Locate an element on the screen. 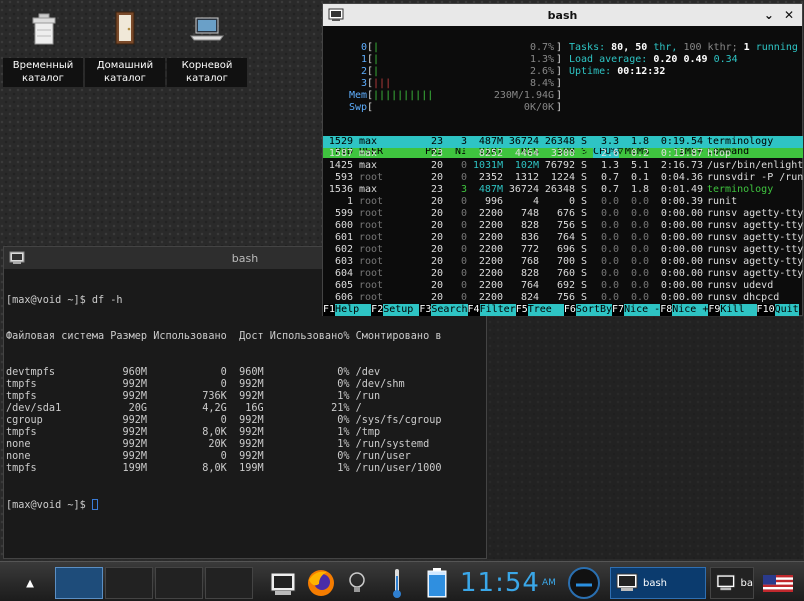 This screenshot has height=601, width=804. fkey-f10: F10 Quit is located at coordinates (777, 310).